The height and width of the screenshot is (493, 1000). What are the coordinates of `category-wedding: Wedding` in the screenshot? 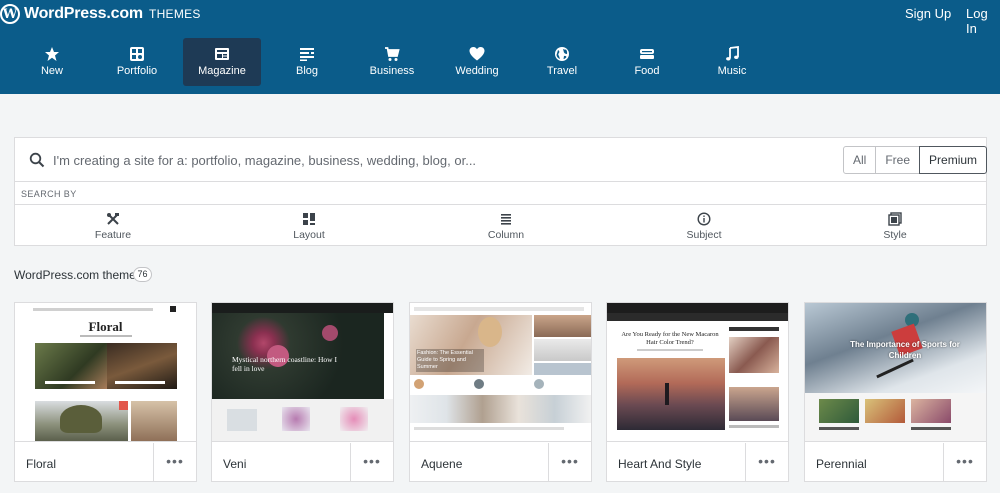 It's located at (477, 62).